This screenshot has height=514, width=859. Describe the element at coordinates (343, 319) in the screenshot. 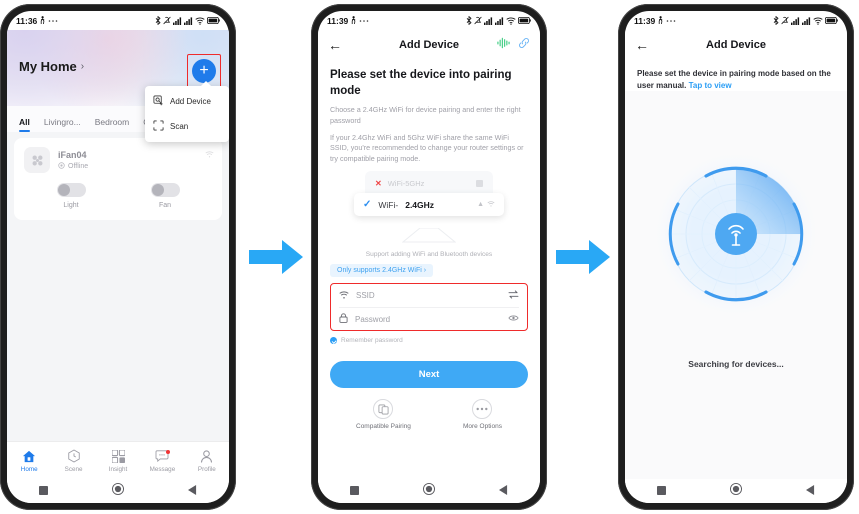

I see `lock-icon` at that location.